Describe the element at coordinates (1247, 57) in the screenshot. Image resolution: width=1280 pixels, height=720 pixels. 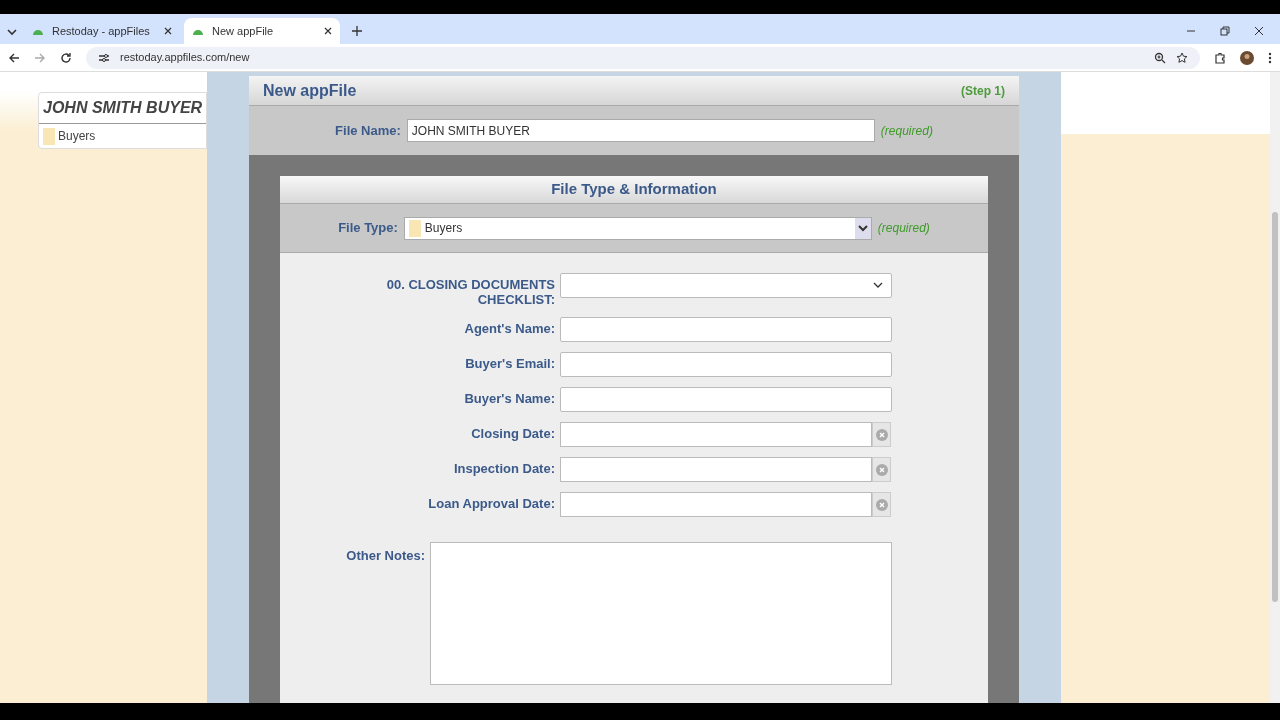
I see `profile-avatar` at that location.